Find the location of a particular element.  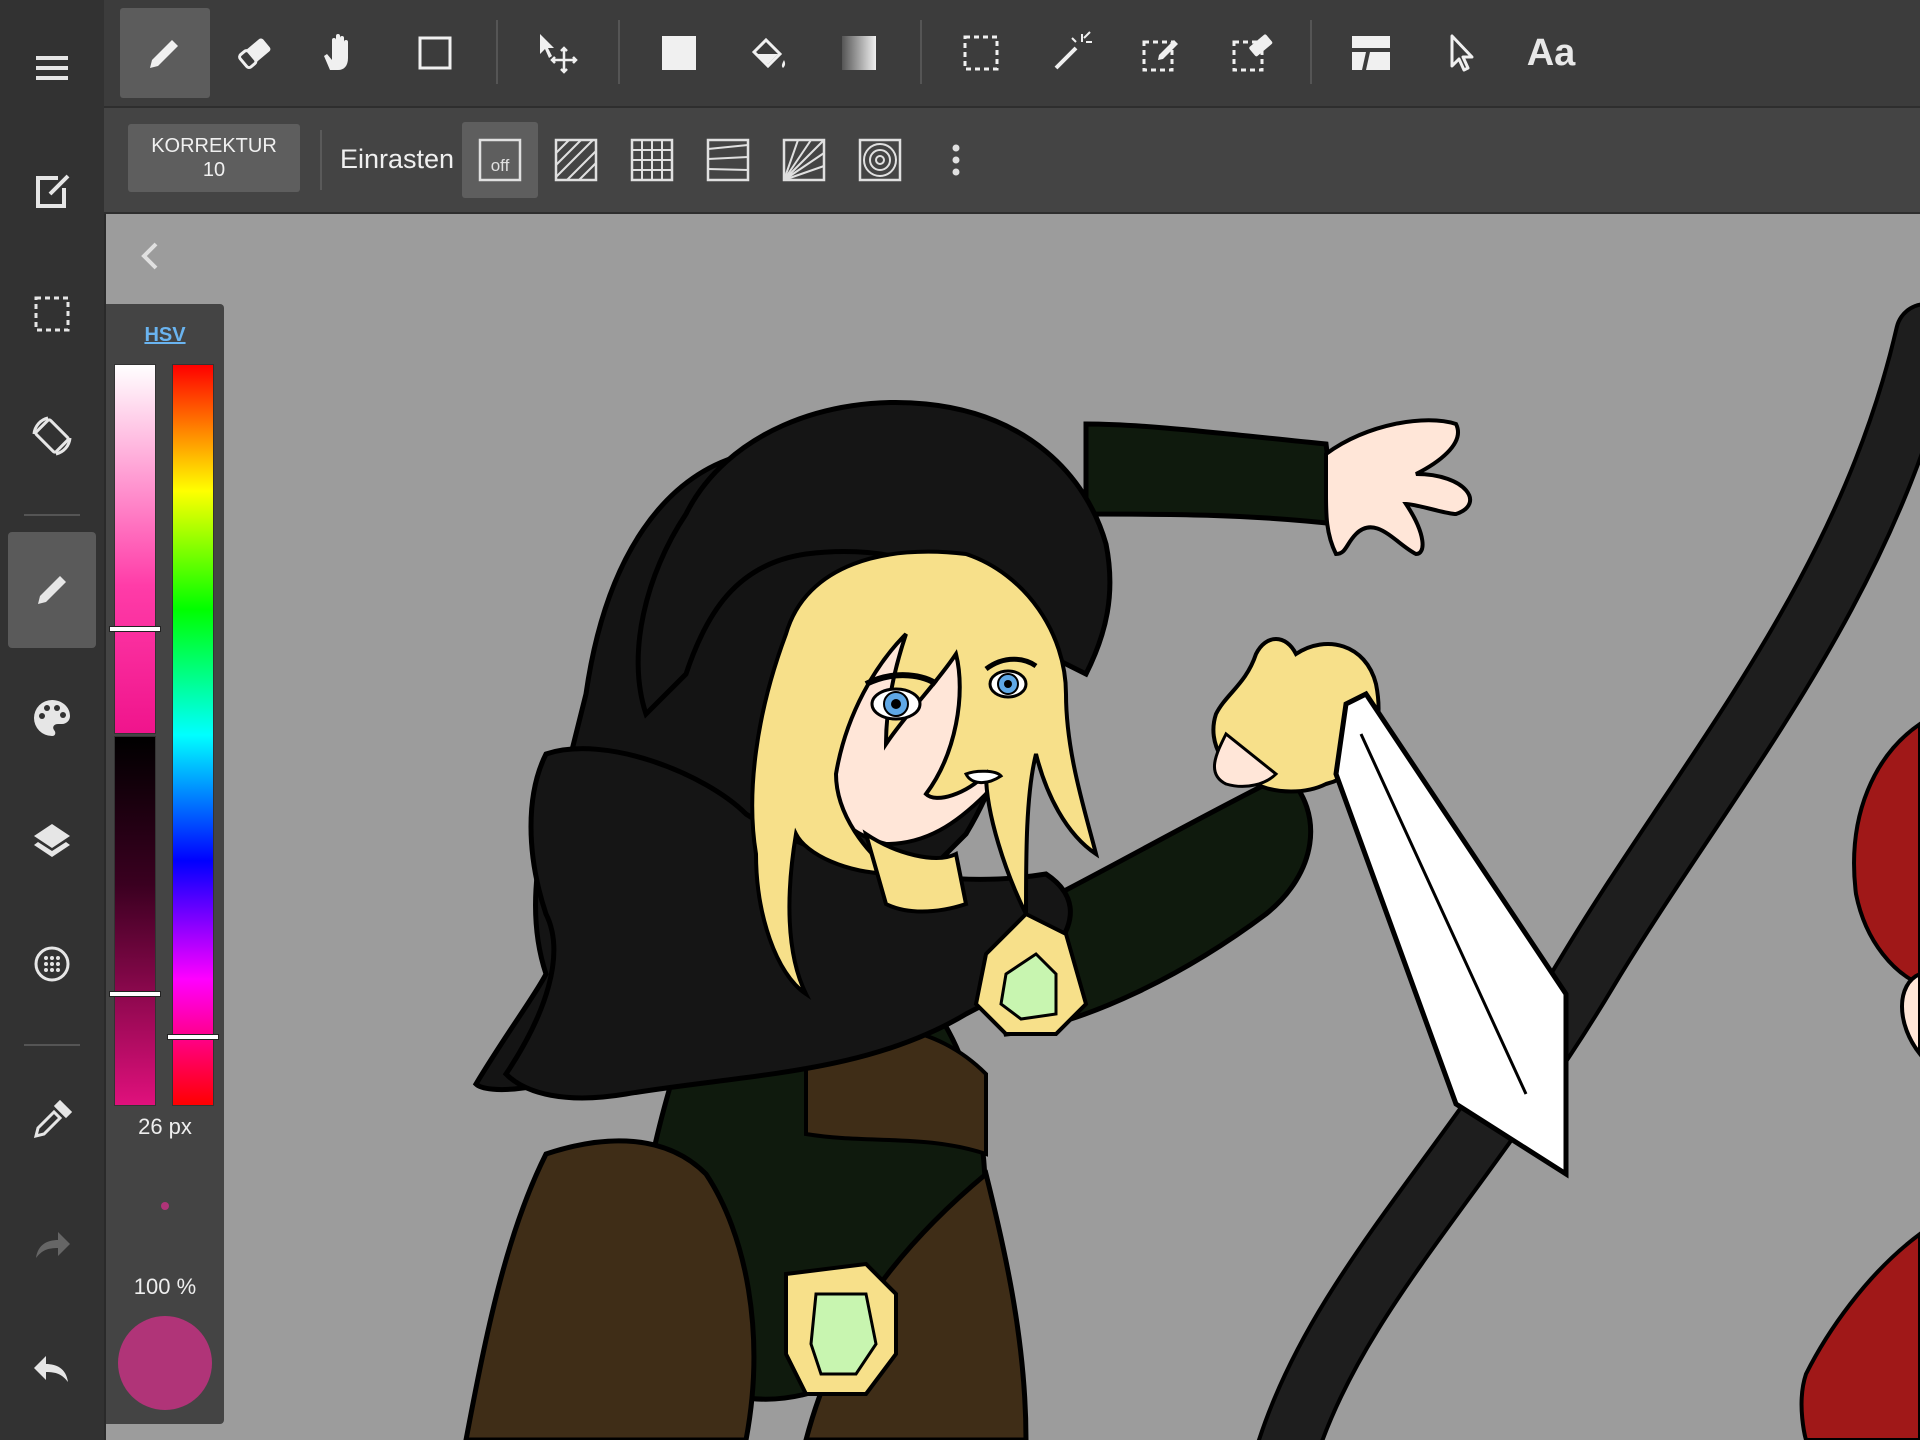

snap-off-text: off is located at coordinates (500, 165).